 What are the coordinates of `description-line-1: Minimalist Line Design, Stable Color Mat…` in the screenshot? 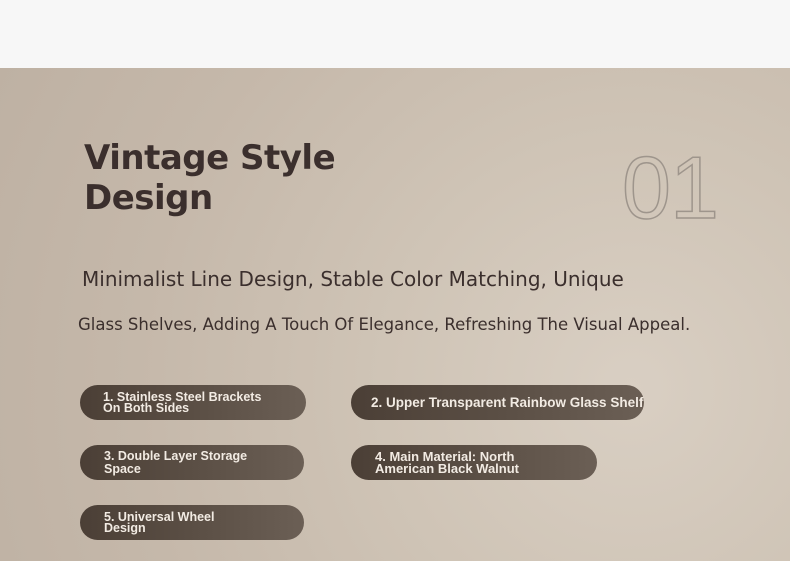 It's located at (353, 279).